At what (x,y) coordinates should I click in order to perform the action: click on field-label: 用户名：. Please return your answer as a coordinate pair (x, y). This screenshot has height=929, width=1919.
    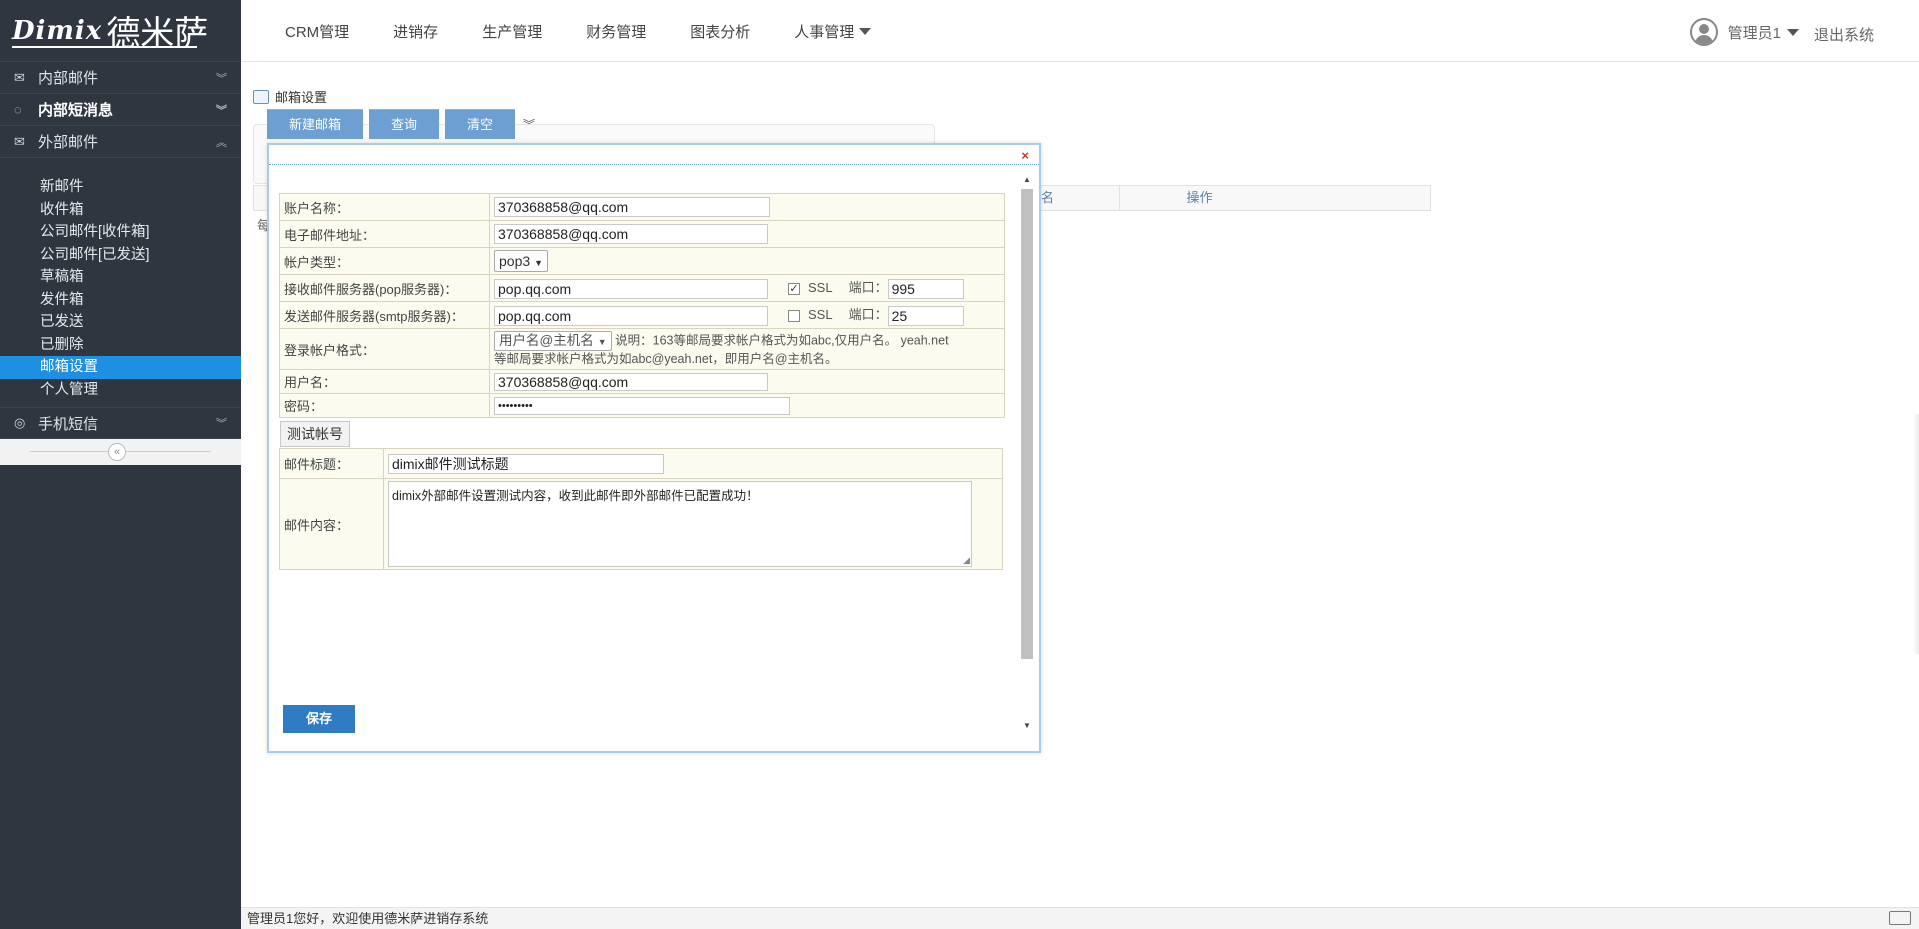
    Looking at the image, I should click on (384, 381).